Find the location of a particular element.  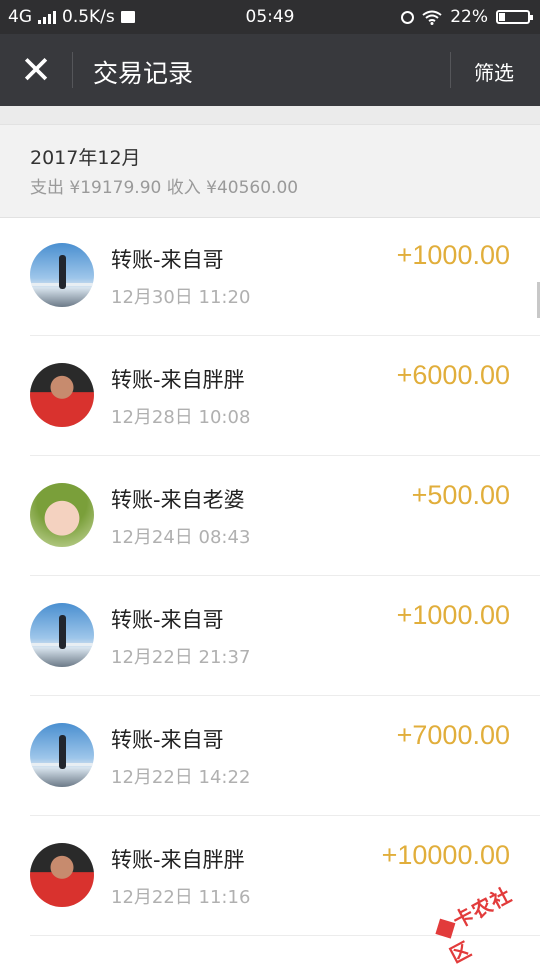

wifi-icon is located at coordinates (432, 17).